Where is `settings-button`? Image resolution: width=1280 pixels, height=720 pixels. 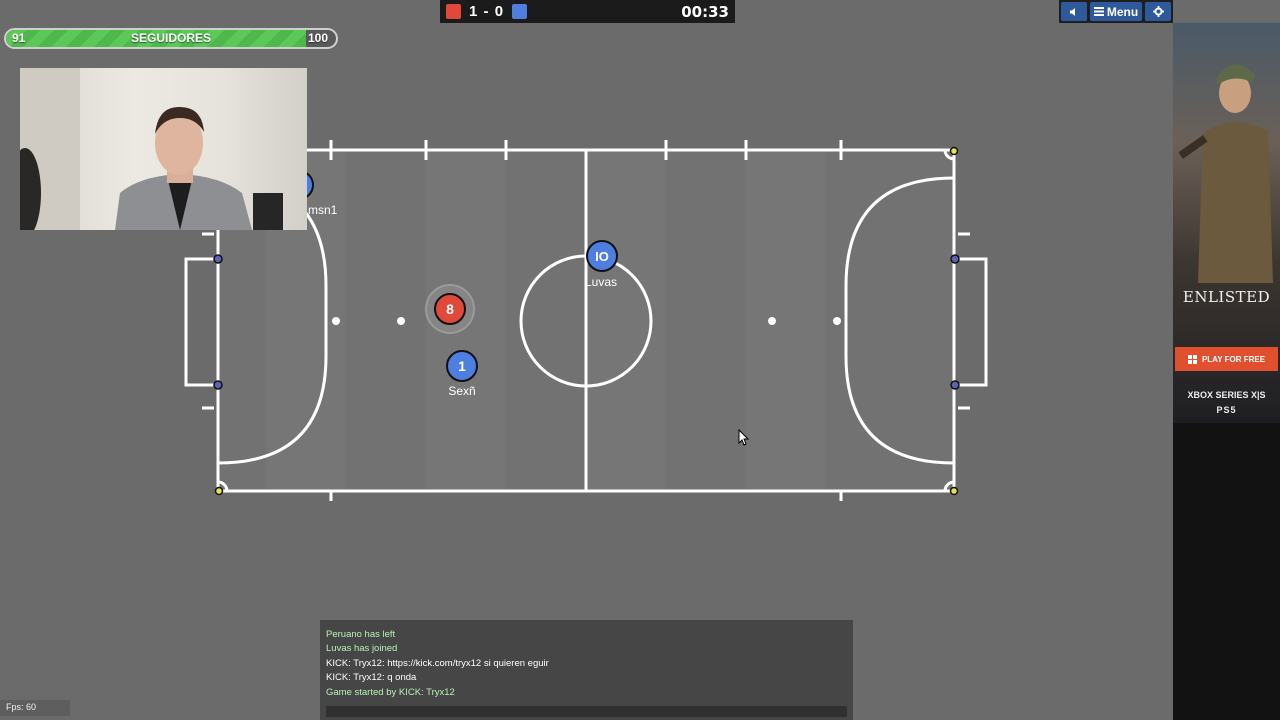
settings-button is located at coordinates (1158, 11).